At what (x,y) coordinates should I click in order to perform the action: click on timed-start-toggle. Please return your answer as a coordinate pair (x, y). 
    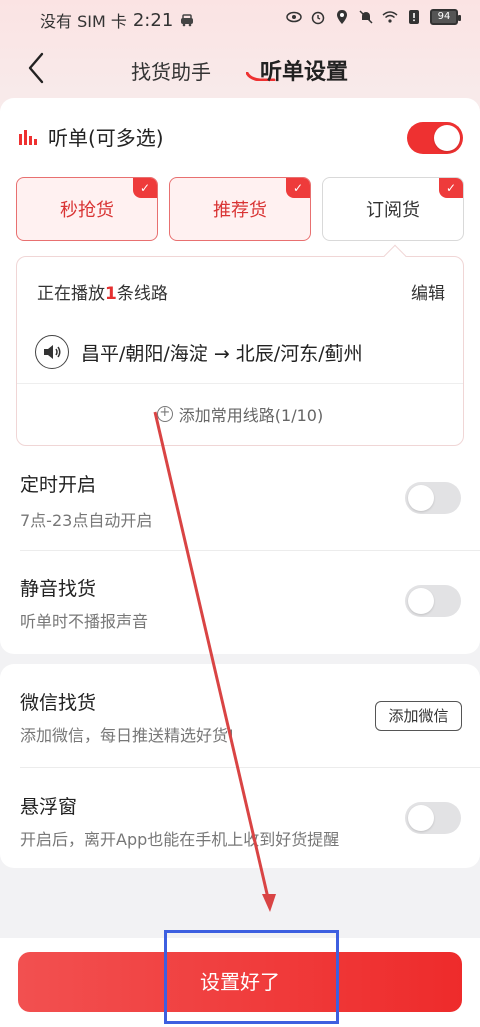
    Looking at the image, I should click on (433, 498).